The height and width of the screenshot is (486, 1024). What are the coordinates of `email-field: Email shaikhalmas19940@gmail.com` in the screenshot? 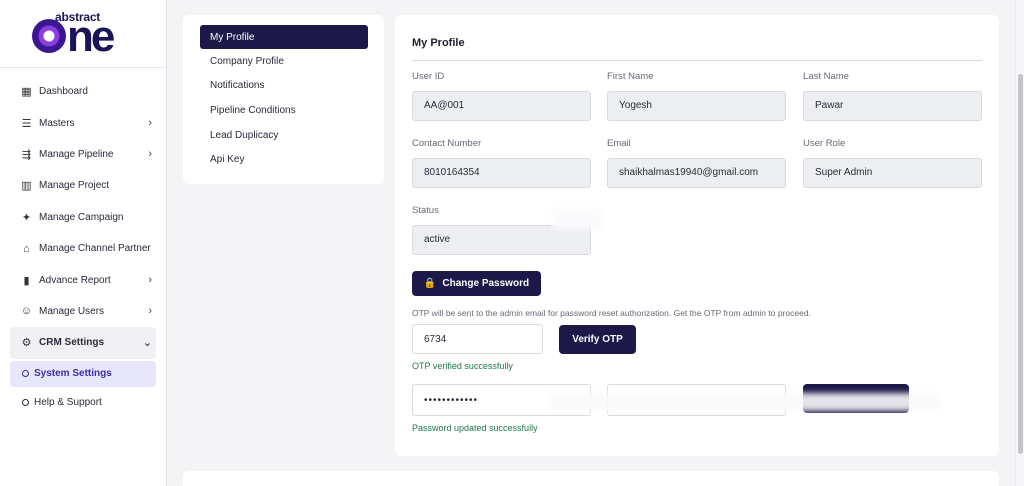 It's located at (696, 163).